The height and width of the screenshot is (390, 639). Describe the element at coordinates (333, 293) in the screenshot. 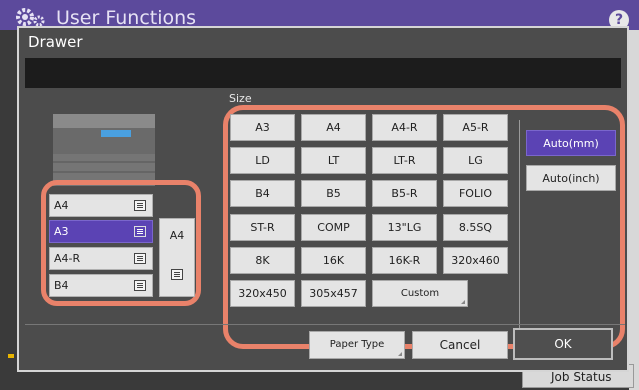

I see `size-button-305x457: 305x457` at that location.